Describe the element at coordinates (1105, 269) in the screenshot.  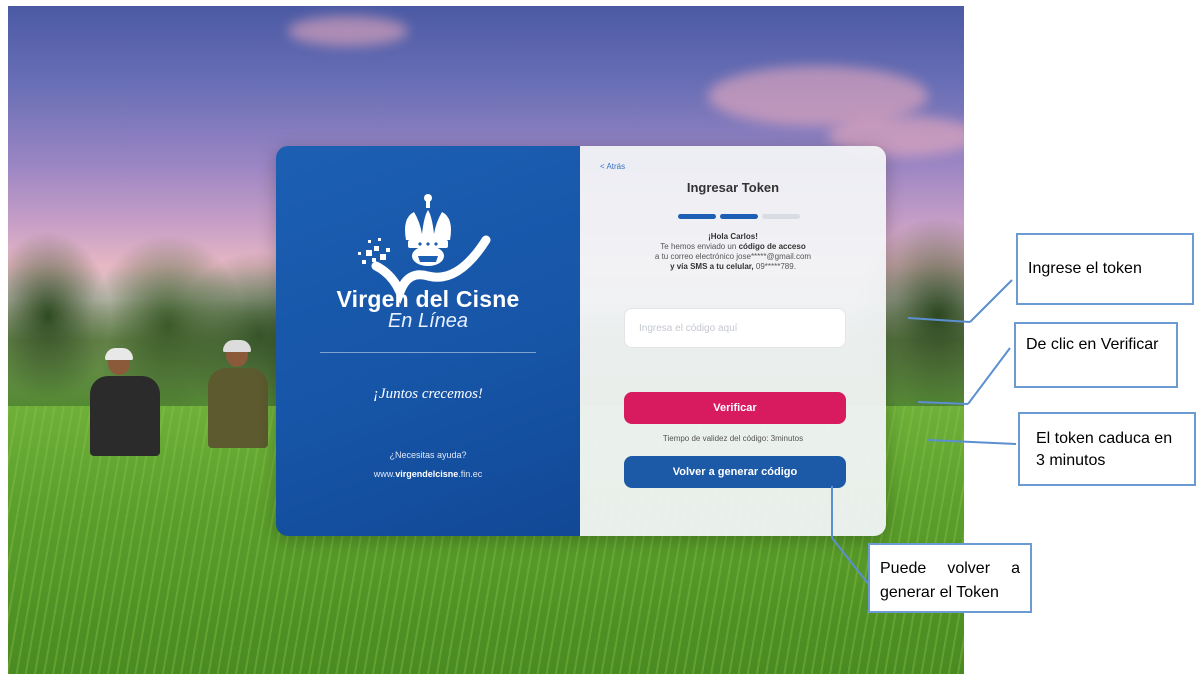
I see `note-enter-token: Ingrese el token` at that location.